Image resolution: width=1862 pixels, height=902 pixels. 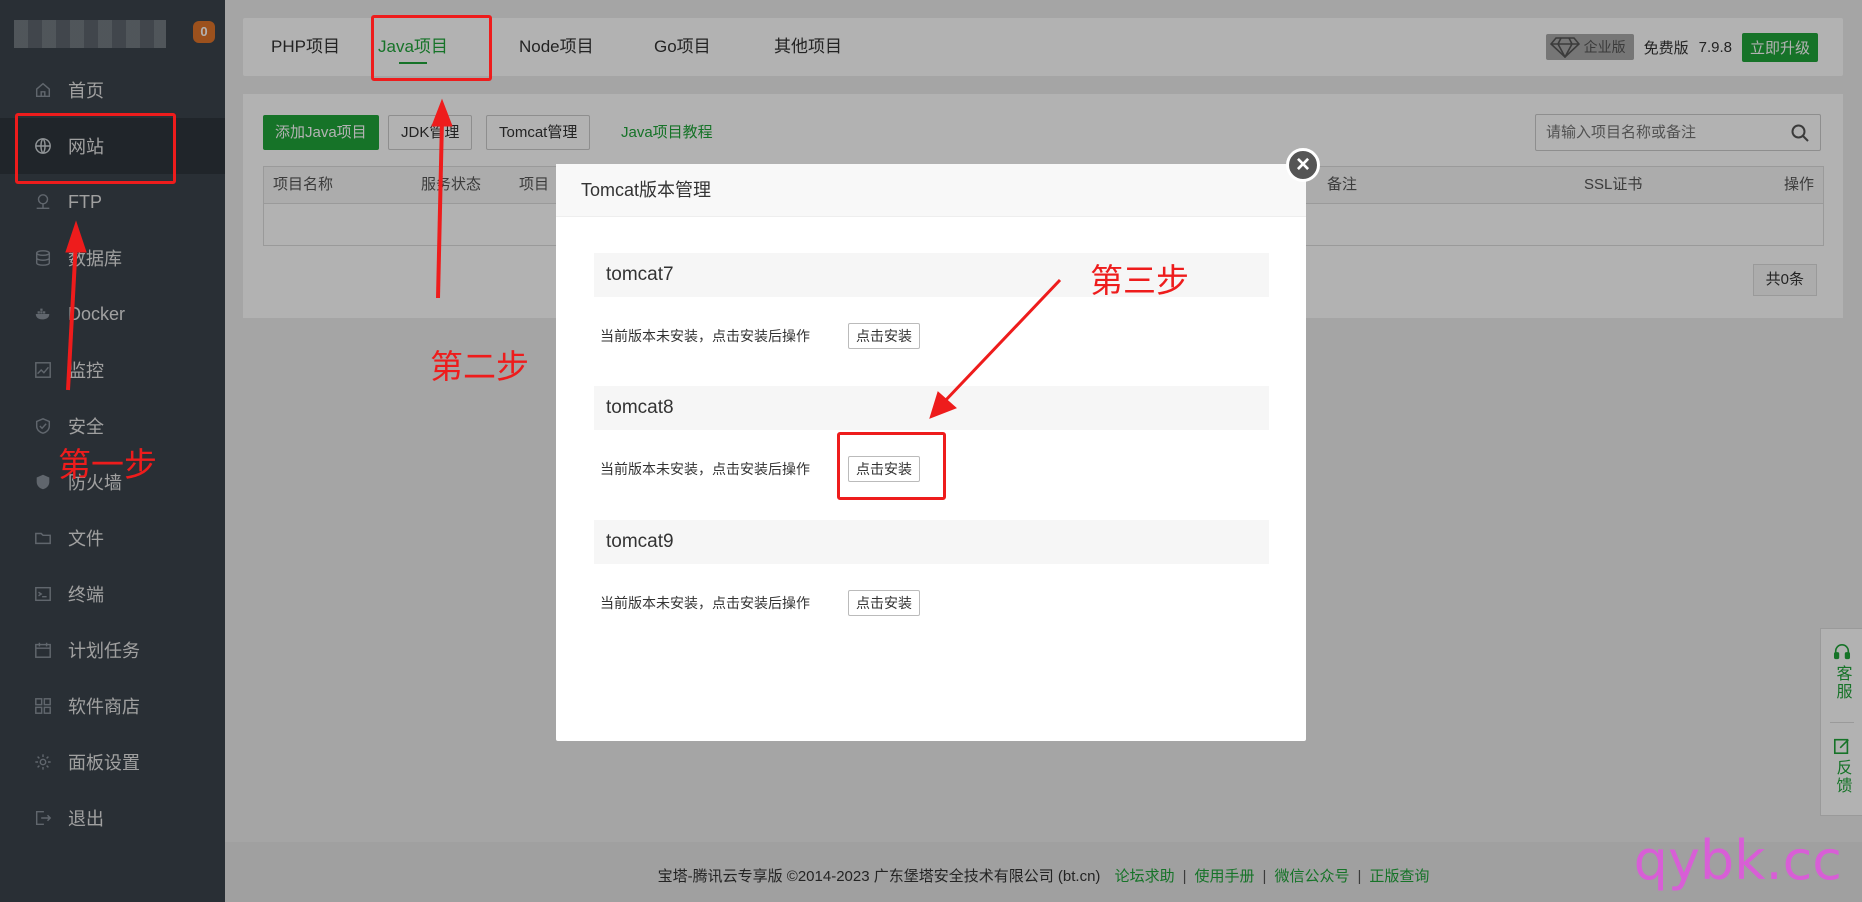 What do you see at coordinates (95, 148) in the screenshot?
I see `annotation-box-website` at bounding box center [95, 148].